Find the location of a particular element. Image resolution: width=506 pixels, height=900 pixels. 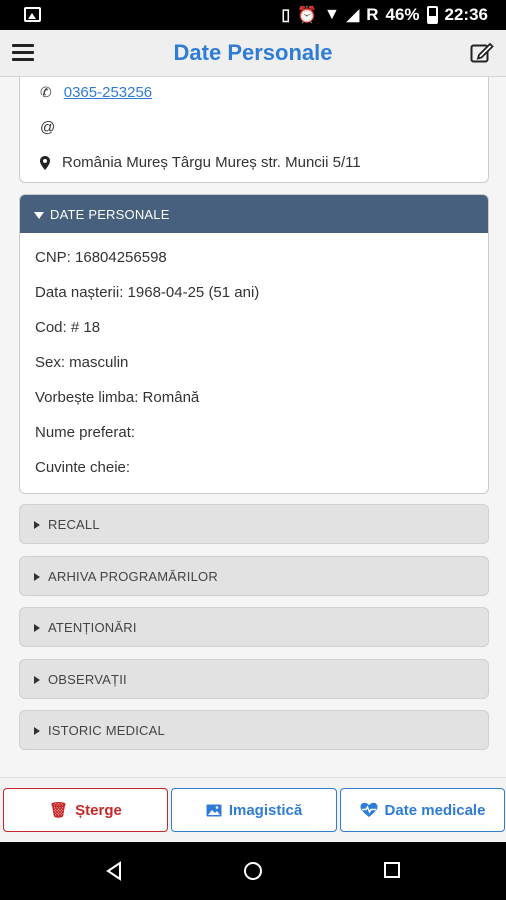

battery-percent: 46% is located at coordinates (402, 14).